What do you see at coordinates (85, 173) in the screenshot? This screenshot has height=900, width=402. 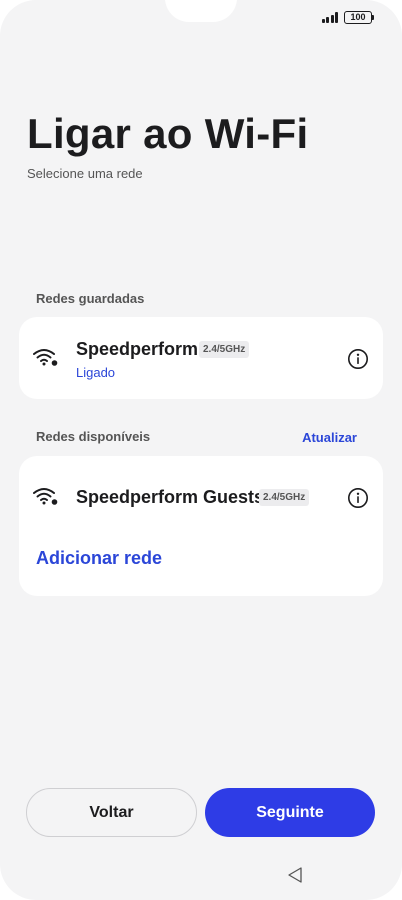 I see `page-subtitle: Selecione uma rede` at bounding box center [85, 173].